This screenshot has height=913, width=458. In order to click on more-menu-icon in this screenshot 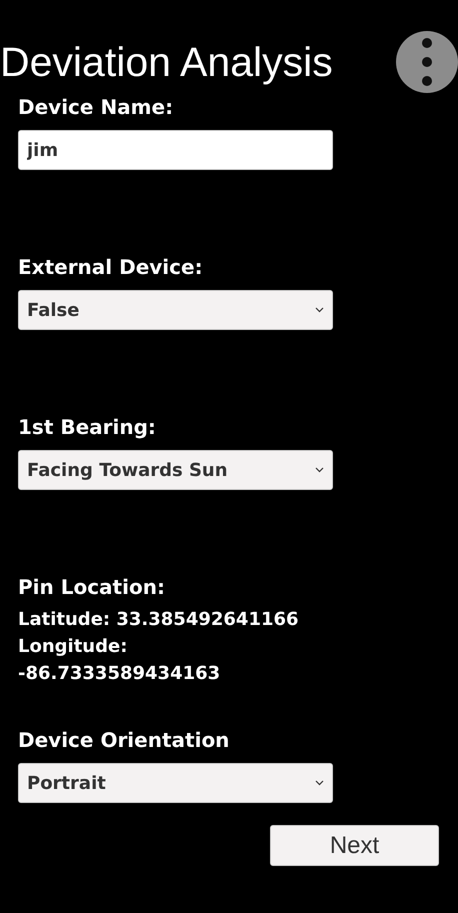, I will do `click(426, 62)`.